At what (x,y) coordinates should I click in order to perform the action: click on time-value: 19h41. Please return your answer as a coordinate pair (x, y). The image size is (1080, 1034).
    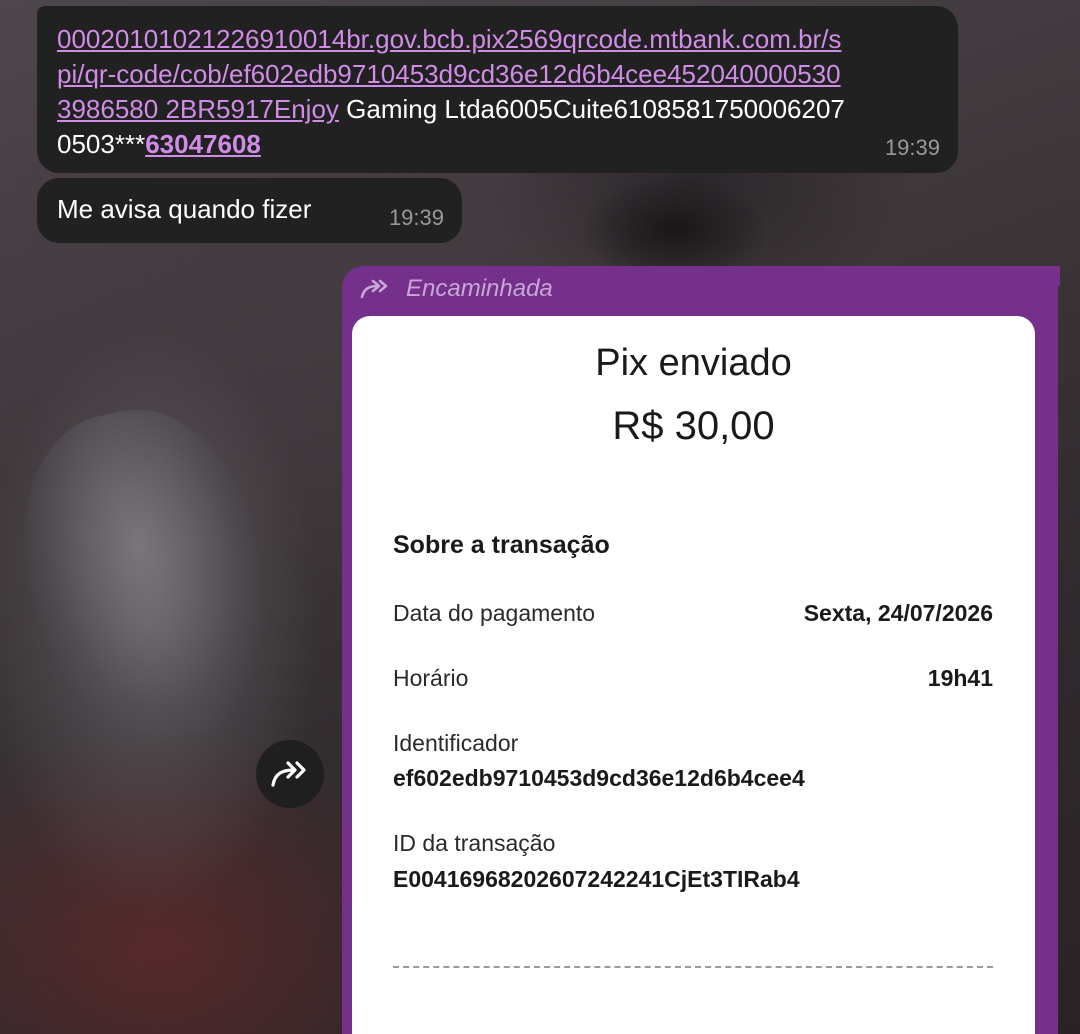
    Looking at the image, I should click on (960, 678).